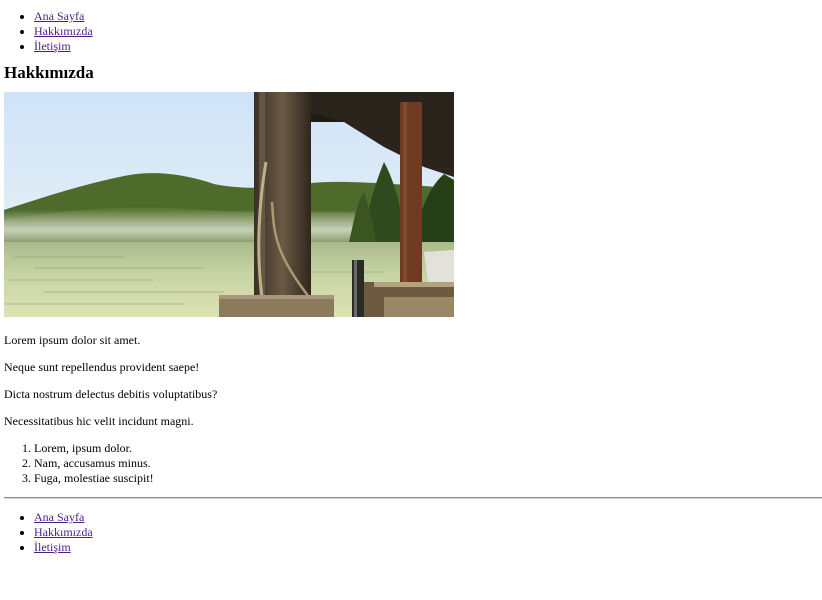 The width and height of the screenshot is (822, 600). I want to click on nav-link-contact: İletişim, so click(52, 46).